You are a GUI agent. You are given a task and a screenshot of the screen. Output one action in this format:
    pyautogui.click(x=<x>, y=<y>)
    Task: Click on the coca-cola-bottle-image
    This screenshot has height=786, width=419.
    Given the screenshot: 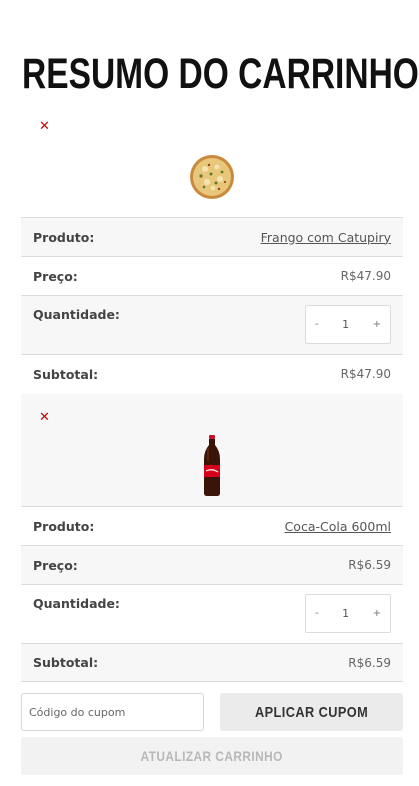 What is the action you would take?
    pyautogui.click(x=212, y=466)
    